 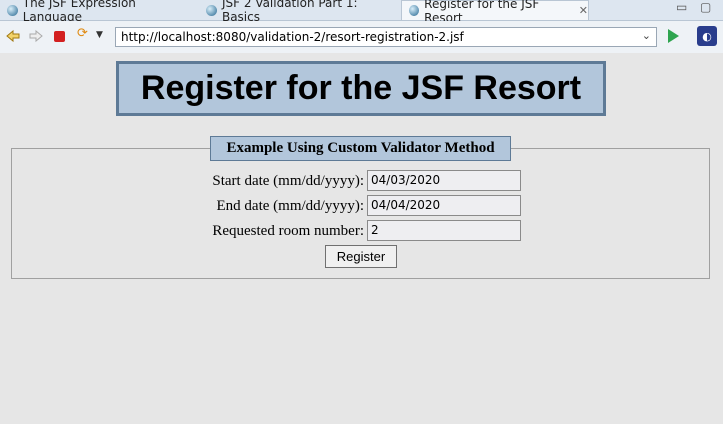 What do you see at coordinates (583, 10) in the screenshot?
I see `close-icon: ✕` at bounding box center [583, 10].